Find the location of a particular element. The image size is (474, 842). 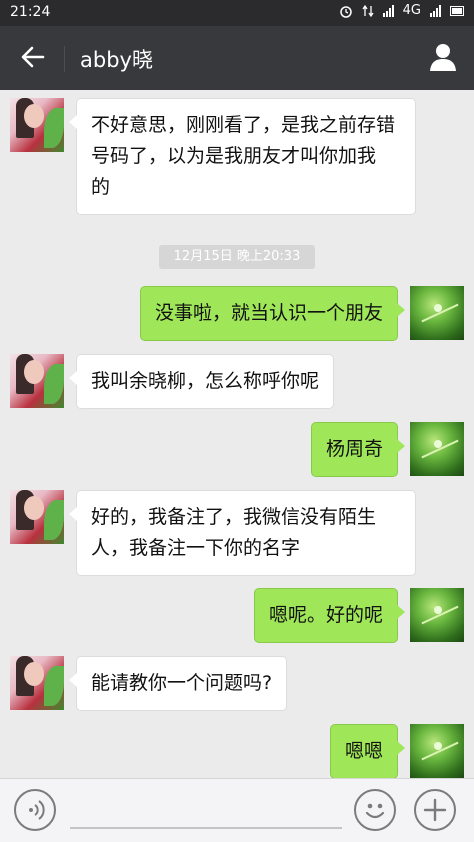

emoji-icon is located at coordinates (375, 811).